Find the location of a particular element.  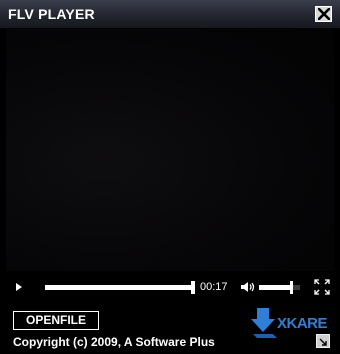

close-button is located at coordinates (323, 14).